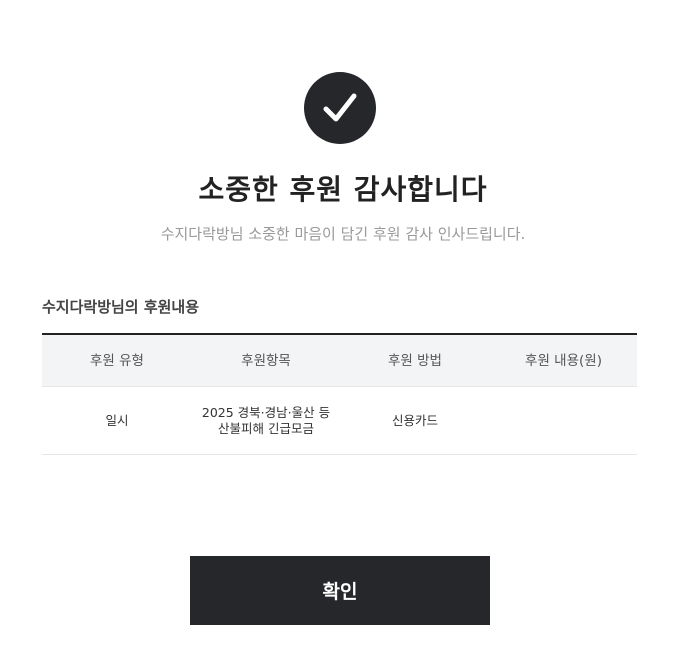 Image resolution: width=686 pixels, height=668 pixels. I want to click on table-header-row: 후원 유형 후원항목 후원 방법 후원 내용(원), so click(339, 361).